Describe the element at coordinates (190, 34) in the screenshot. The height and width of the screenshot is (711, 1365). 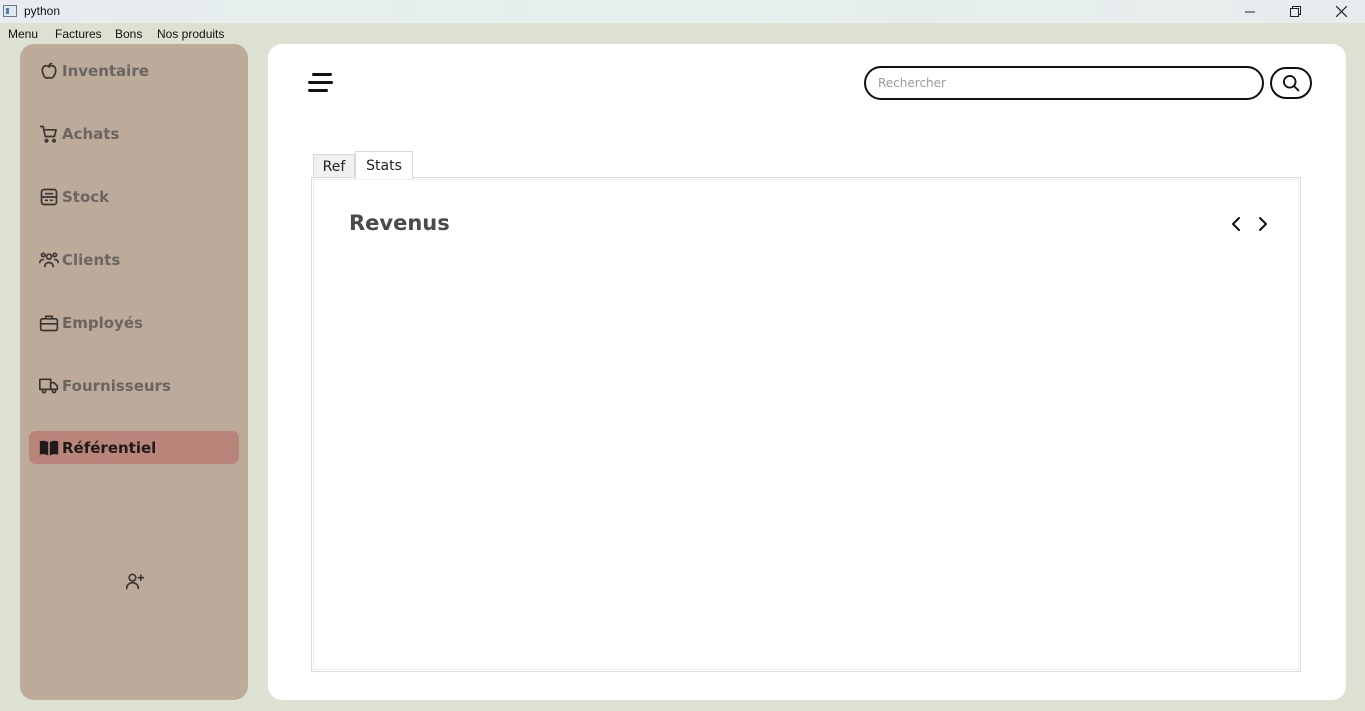
I see `menu-item-nos-produits: Nos produits` at that location.